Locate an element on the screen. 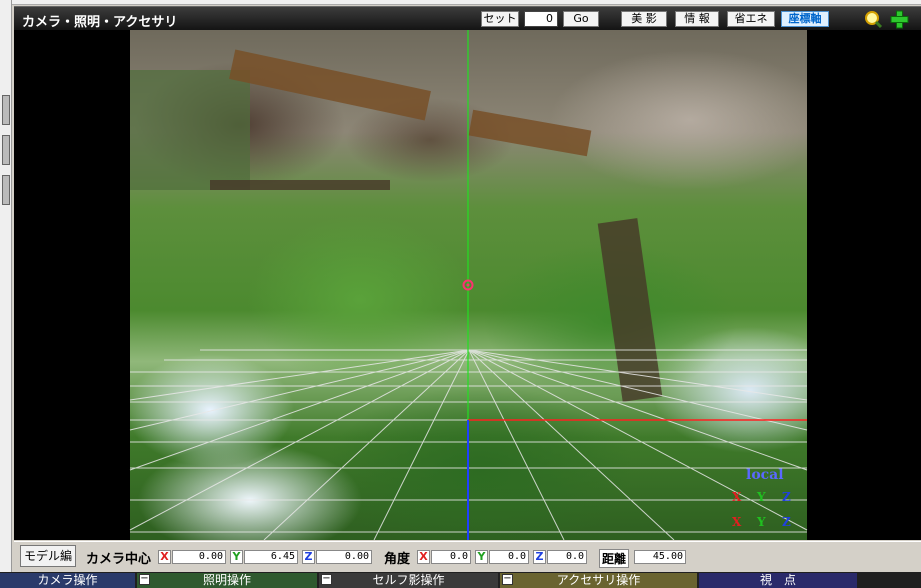 Image resolution: width=921 pixels, height=588 pixels. frame-input: 0 is located at coordinates (541, 19).